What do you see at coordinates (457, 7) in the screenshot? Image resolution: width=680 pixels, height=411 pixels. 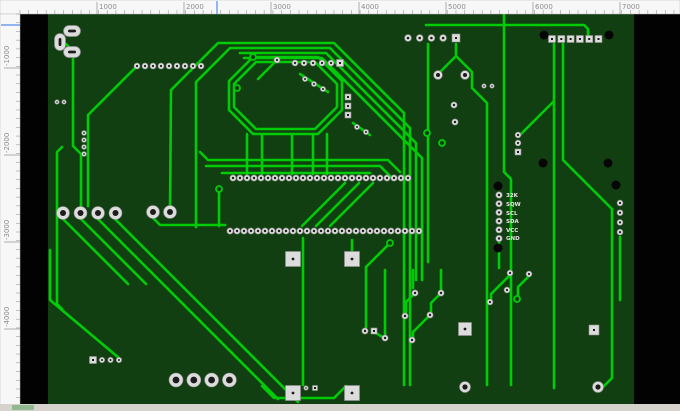 I see `top-ruler-label: 5000` at bounding box center [457, 7].